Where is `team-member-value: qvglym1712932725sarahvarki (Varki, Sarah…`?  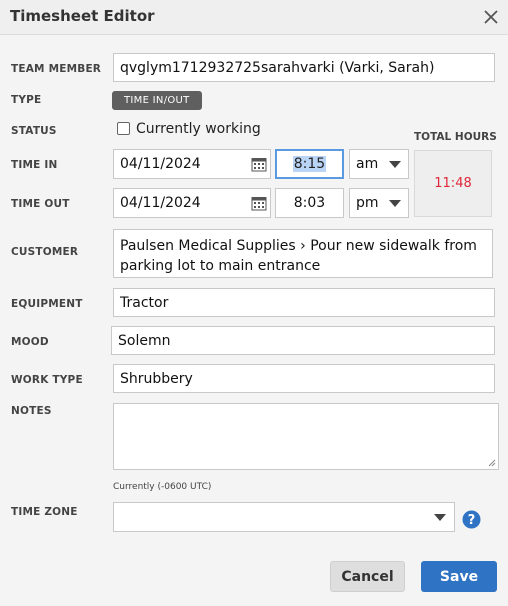
team-member-value: qvglym1712932725sarahvarki (Varki, Sarah… is located at coordinates (277, 67).